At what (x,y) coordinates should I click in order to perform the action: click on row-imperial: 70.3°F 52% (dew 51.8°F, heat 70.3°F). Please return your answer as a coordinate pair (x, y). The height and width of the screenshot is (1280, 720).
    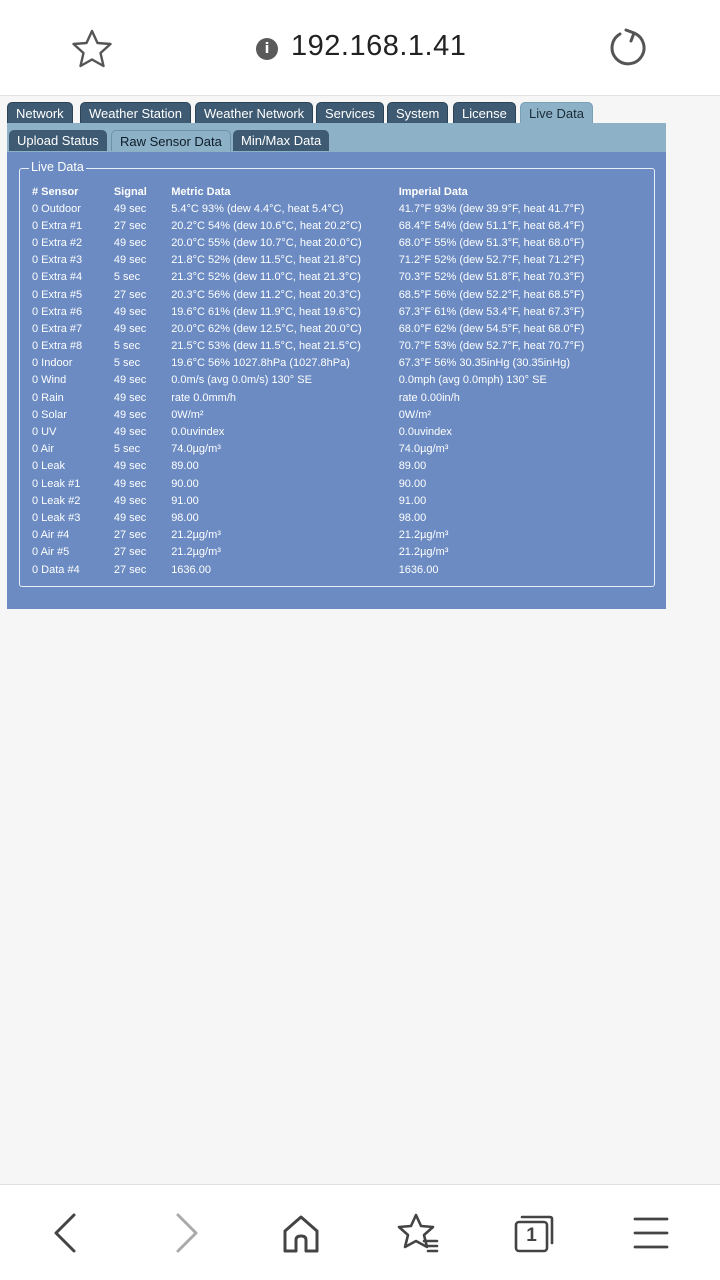
    Looking at the image, I should click on (491, 277).